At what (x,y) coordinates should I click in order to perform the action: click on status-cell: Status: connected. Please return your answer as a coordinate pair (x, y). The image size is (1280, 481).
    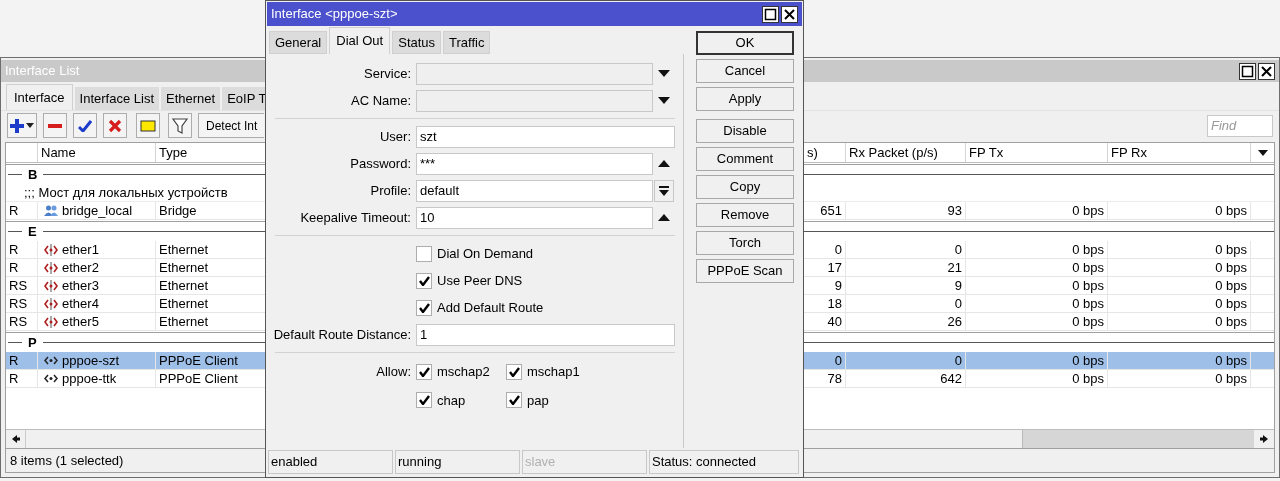
    Looking at the image, I should click on (724, 462).